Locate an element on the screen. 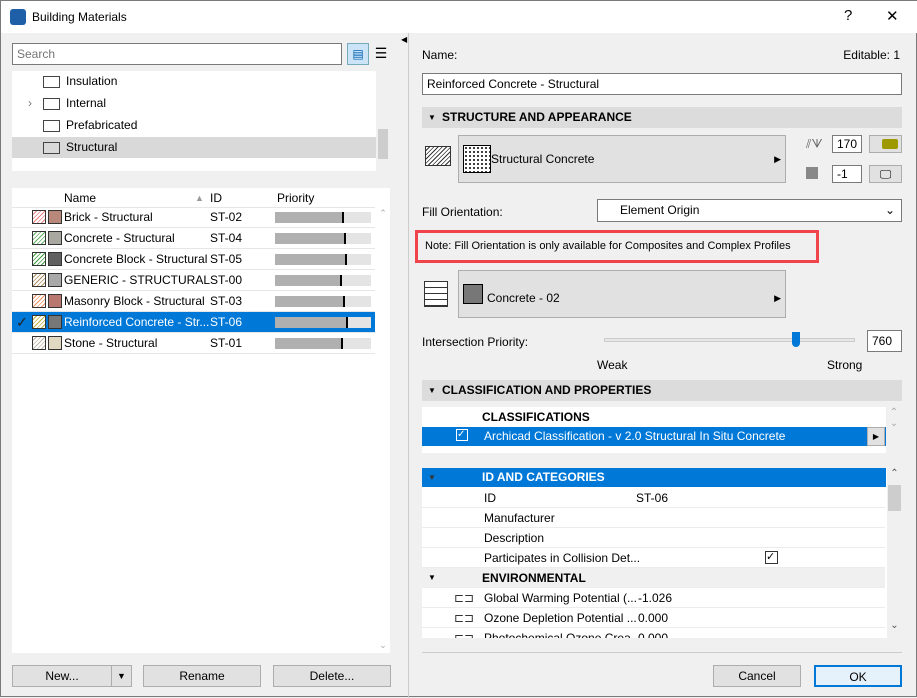  classification-scrollbar: ⌃ ⌄ is located at coordinates (894, 418).